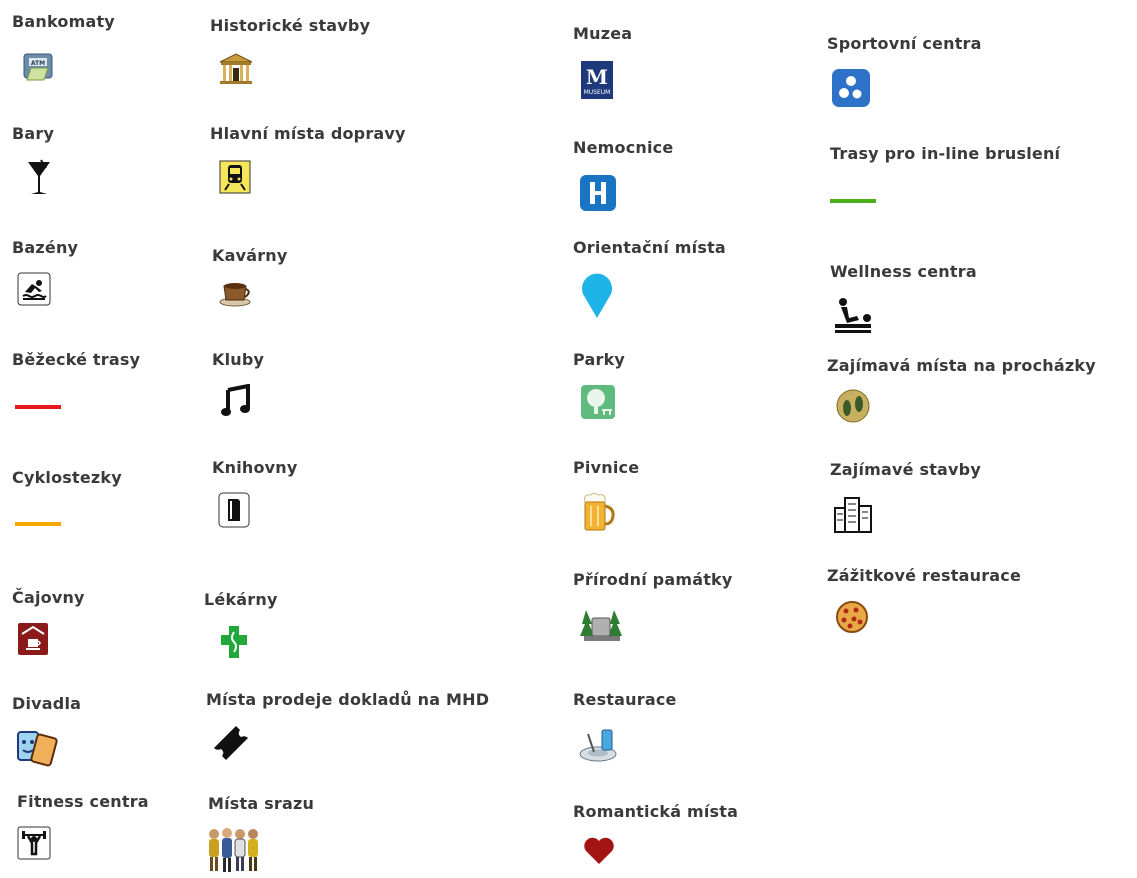 The image size is (1137, 878). I want to click on map-pin-icon, so click(597, 295).